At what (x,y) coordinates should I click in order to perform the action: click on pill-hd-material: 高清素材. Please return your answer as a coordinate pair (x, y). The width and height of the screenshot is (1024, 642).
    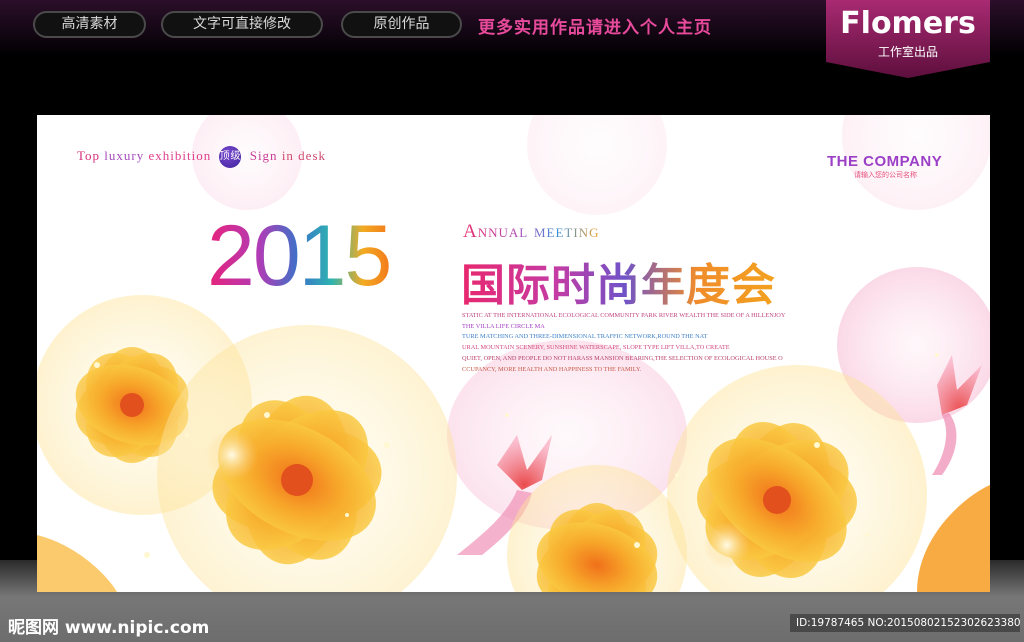
    Looking at the image, I should click on (89, 24).